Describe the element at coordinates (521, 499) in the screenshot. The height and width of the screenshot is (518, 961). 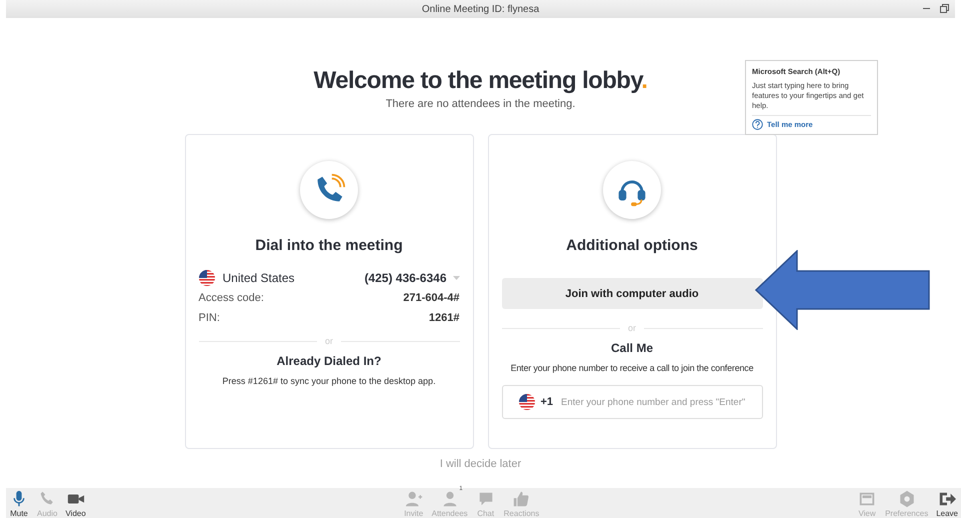
I see `thumb-icon` at that location.